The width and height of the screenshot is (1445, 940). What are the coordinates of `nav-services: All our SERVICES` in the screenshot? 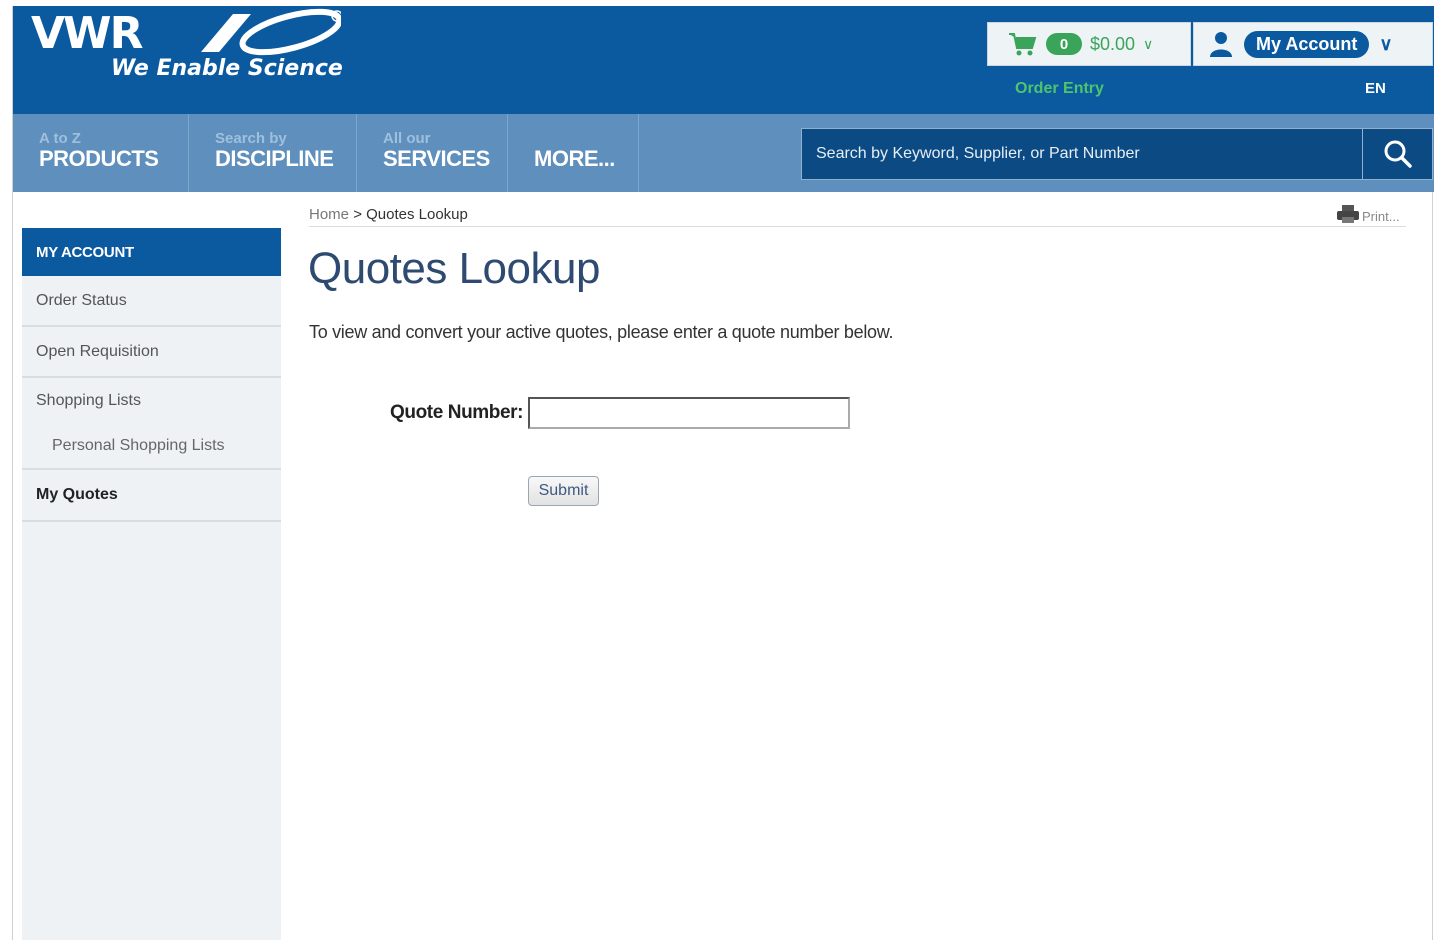 It's located at (432, 153).